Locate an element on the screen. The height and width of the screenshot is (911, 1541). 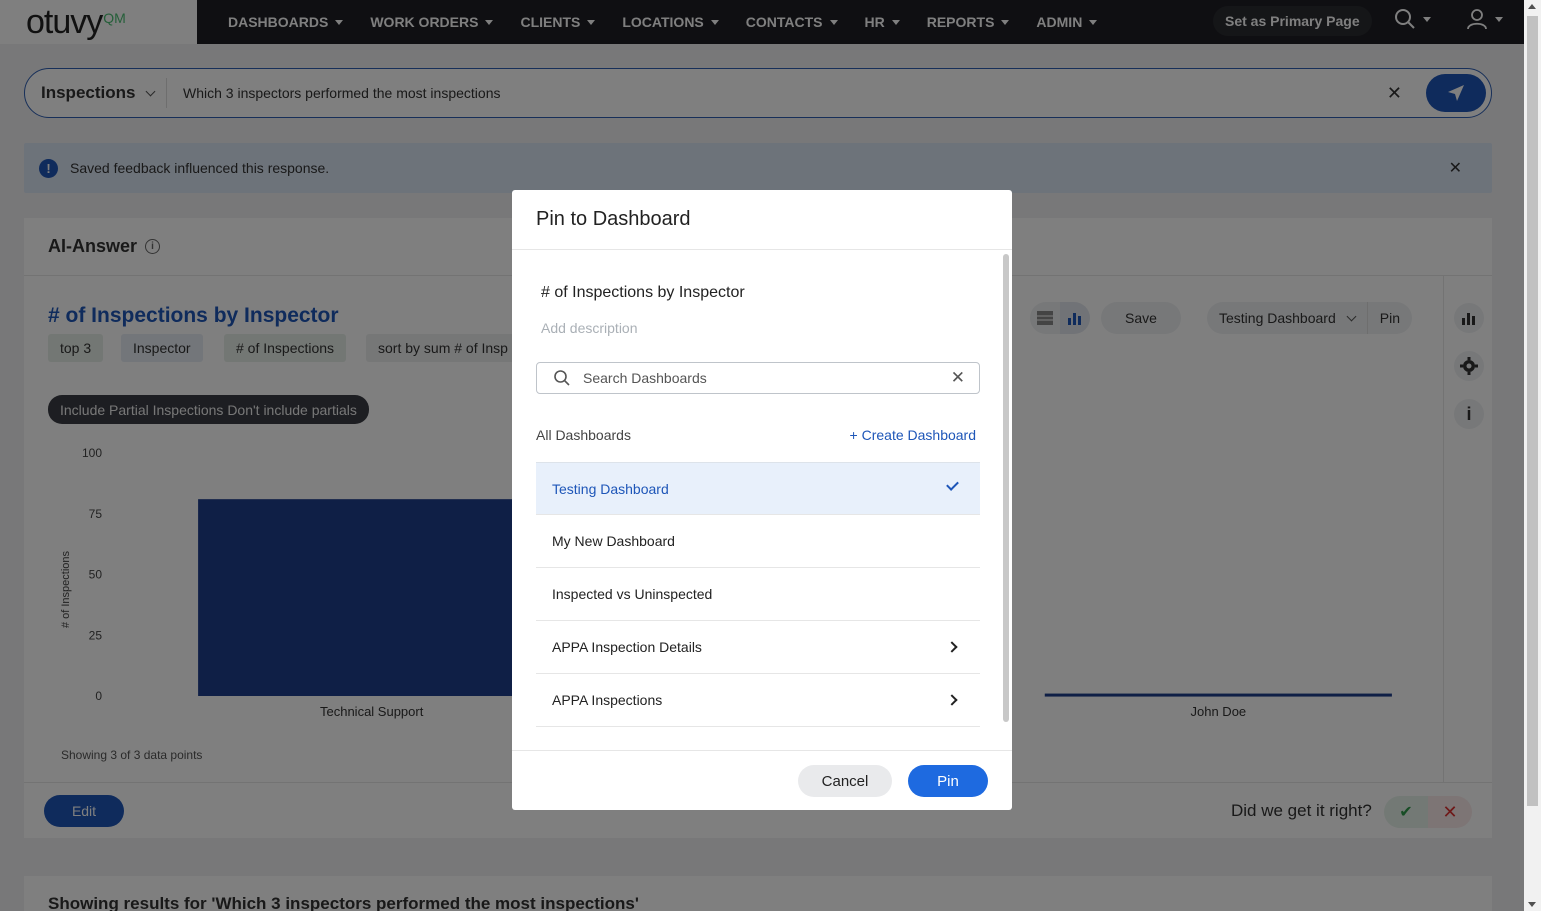
scroll-down-icon is located at coordinates (1532, 904).